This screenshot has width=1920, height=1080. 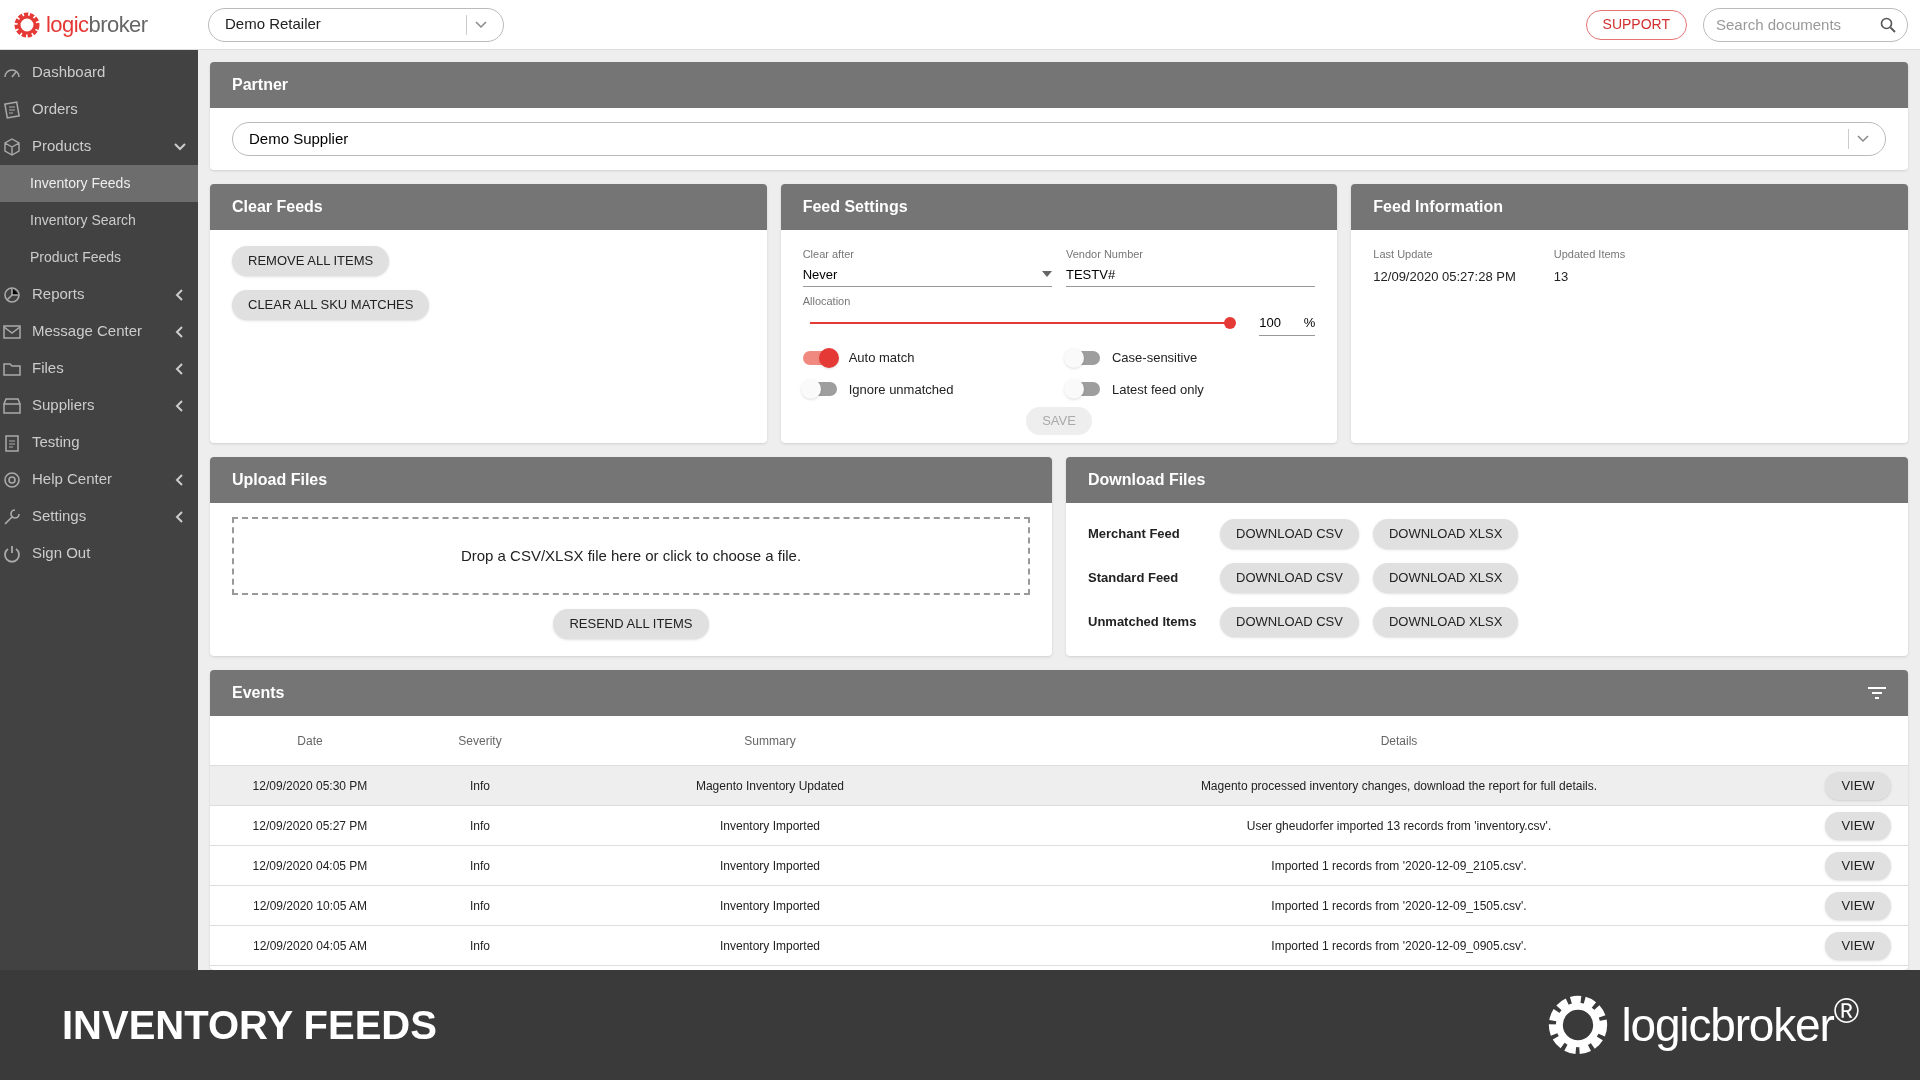 I want to click on table-cell-text: Magento processed inventory changes, download the report for full details., so click(x=1399, y=786).